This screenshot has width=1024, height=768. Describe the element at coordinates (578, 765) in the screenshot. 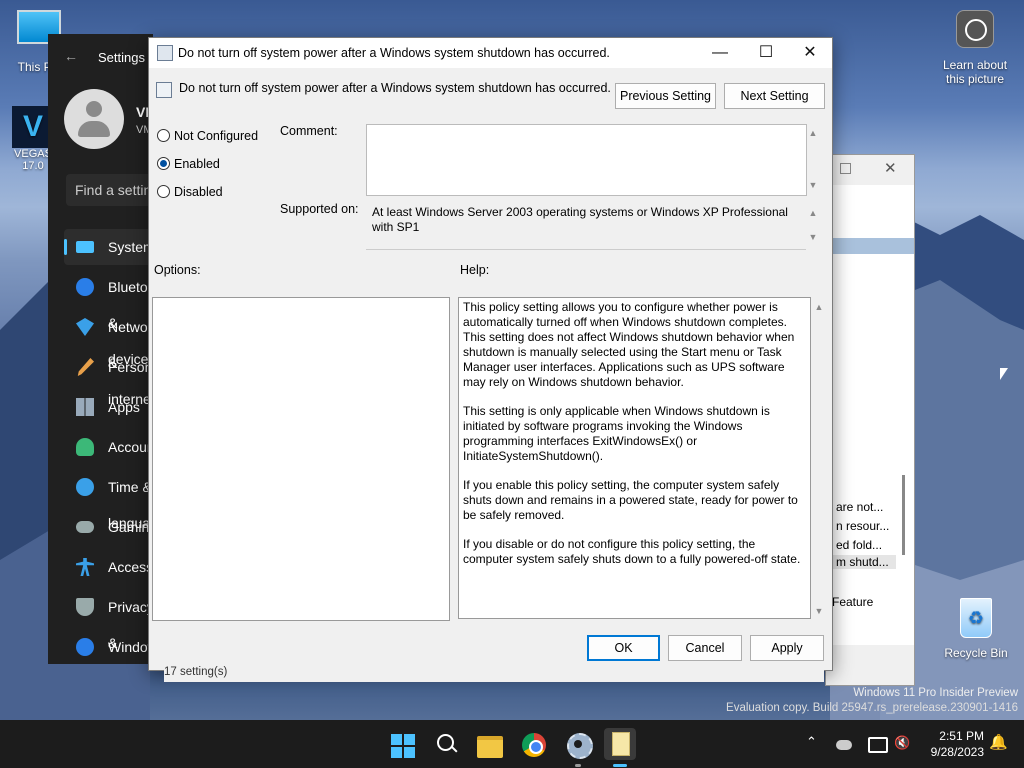

I see `running-indicator` at that location.